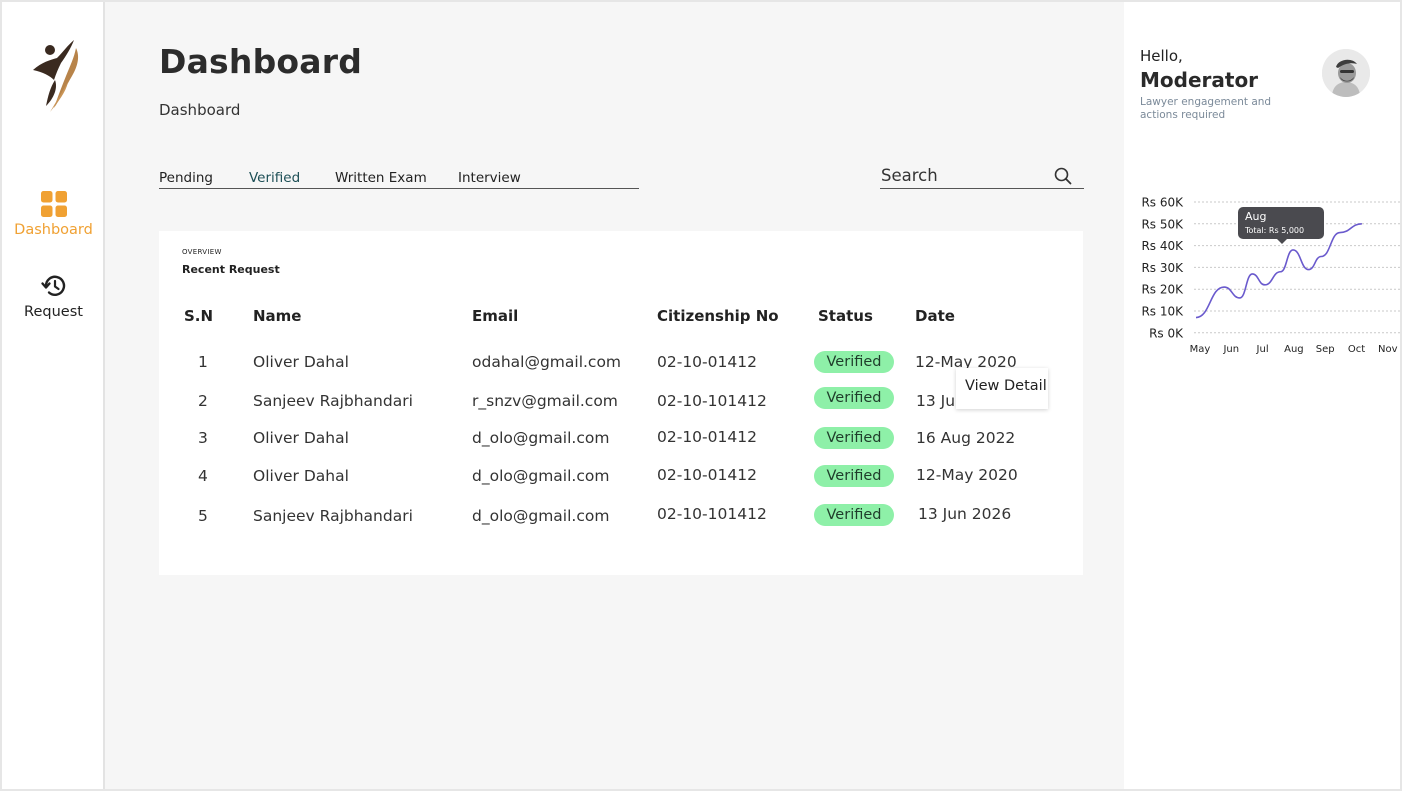  Describe the element at coordinates (966, 438) in the screenshot. I see `row-date: 16 Aug 2022` at that location.